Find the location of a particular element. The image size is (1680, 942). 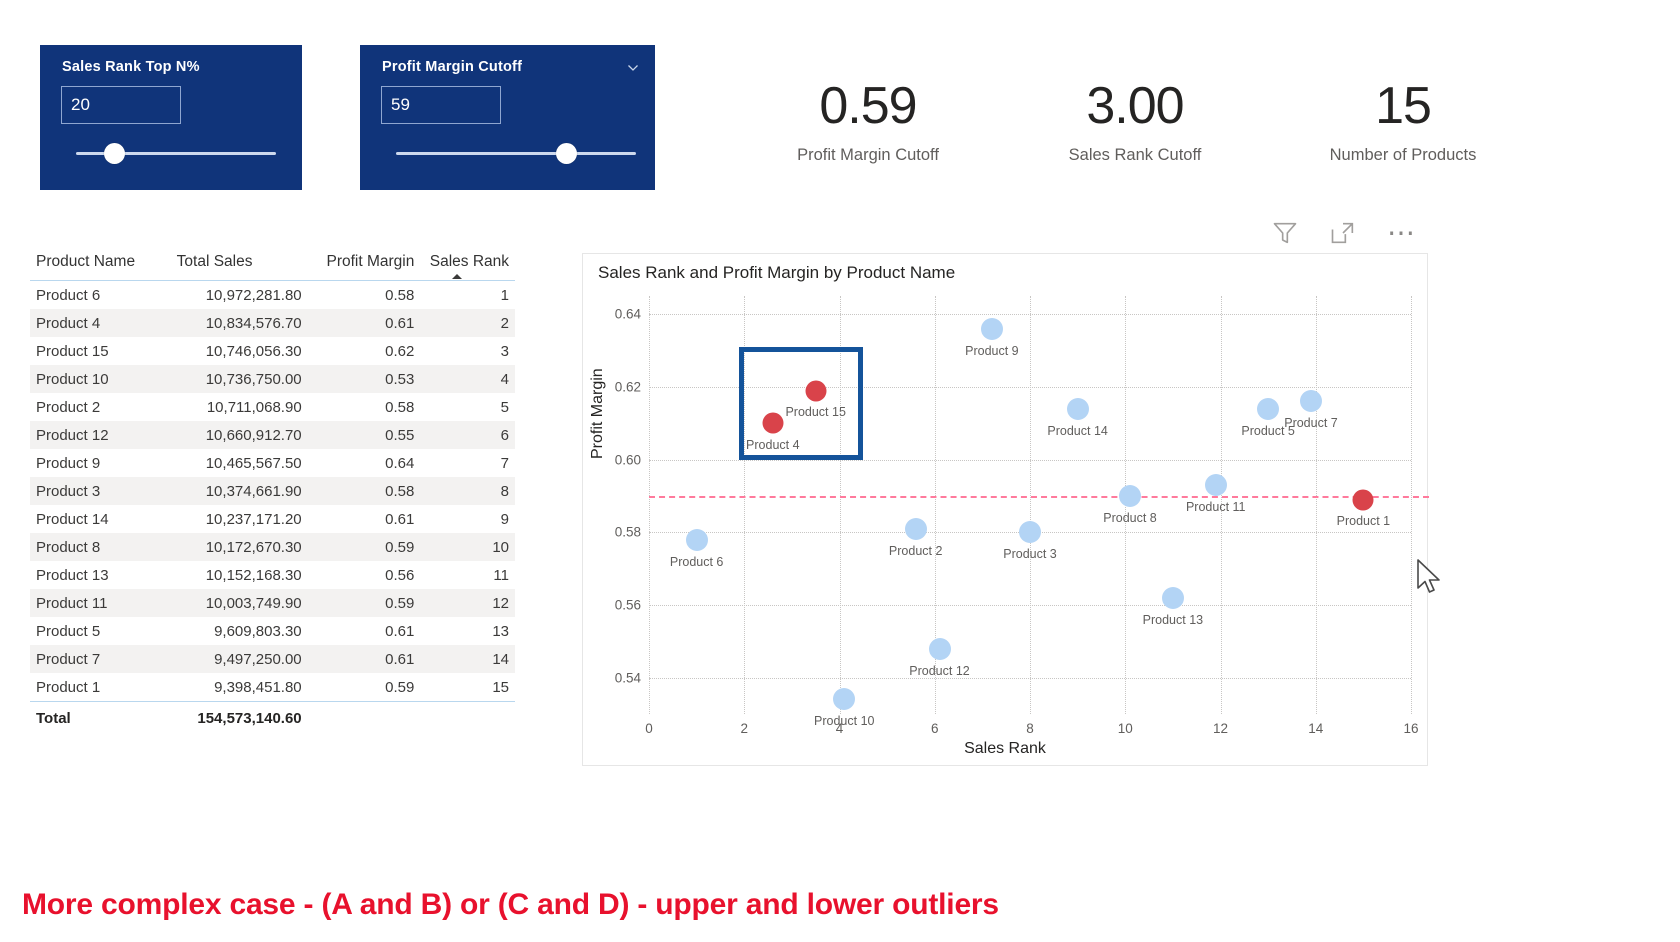

x-axis-tick-label: 8 is located at coordinates (1030, 728).